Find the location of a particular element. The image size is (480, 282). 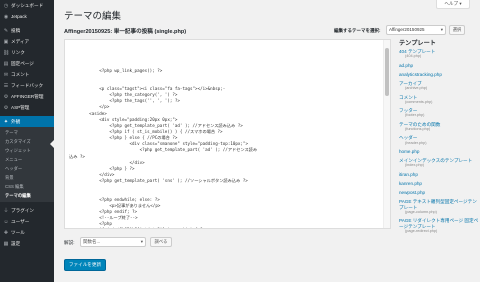

template-link: analyticstracking.php is located at coordinates (439, 74).